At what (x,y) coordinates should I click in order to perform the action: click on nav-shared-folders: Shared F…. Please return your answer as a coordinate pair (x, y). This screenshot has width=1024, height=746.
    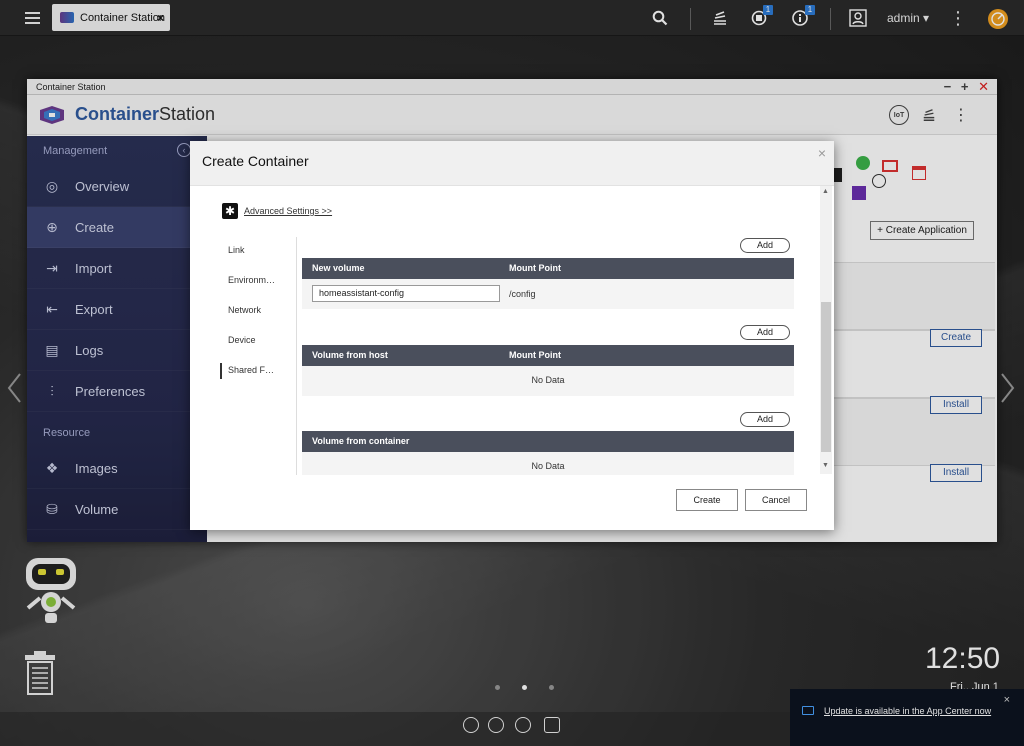
    Looking at the image, I should click on (256, 372).